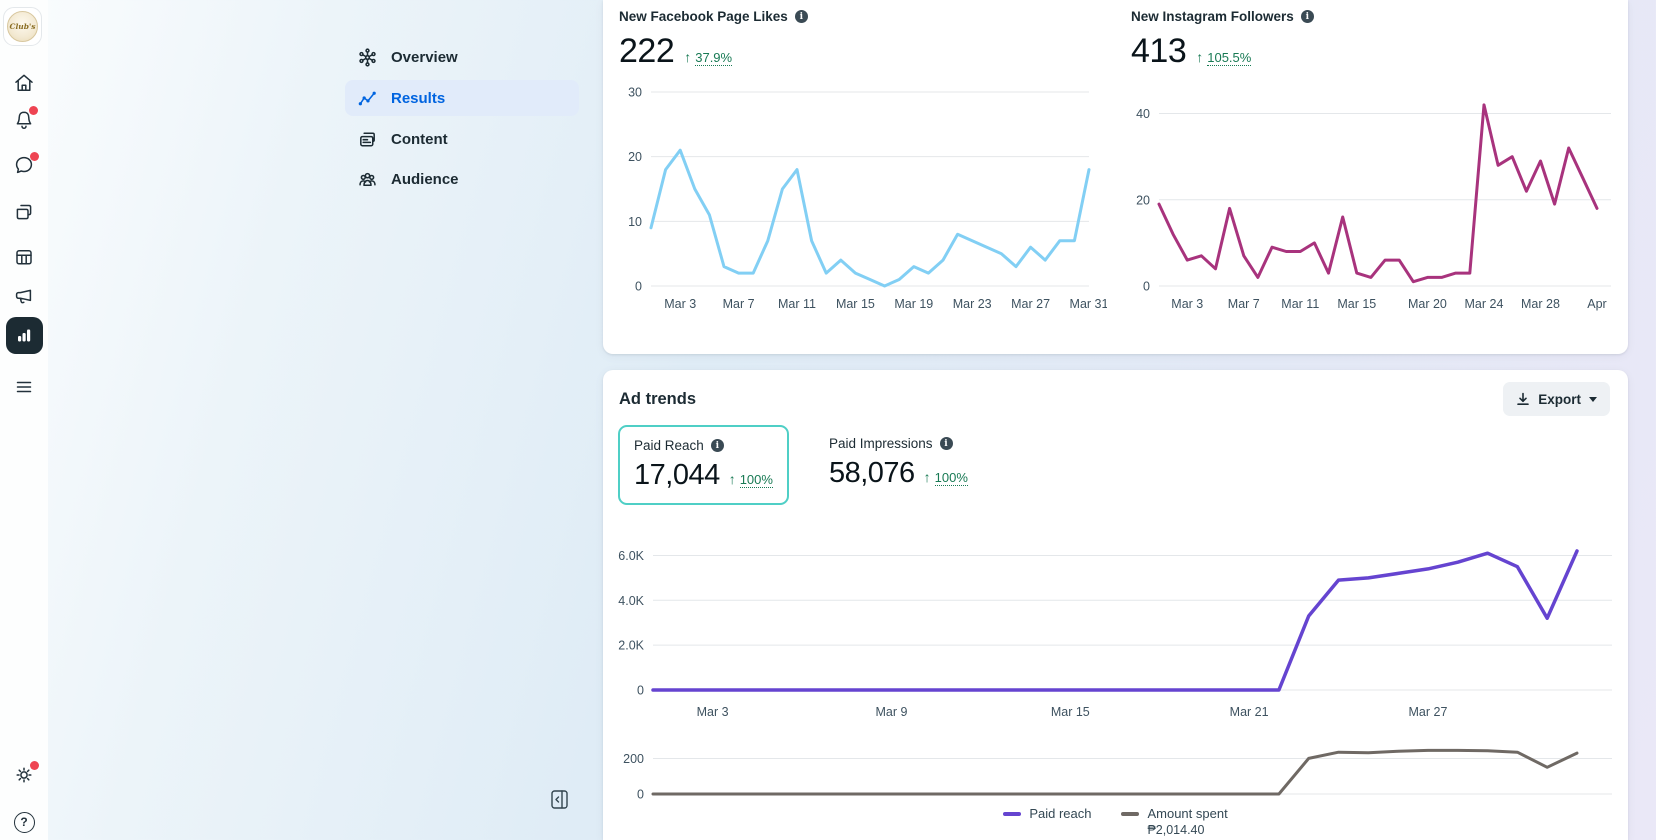 Image resolution: width=1656 pixels, height=840 pixels. Describe the element at coordinates (24, 420) in the screenshot. I see `app-rail: Club's ?` at that location.